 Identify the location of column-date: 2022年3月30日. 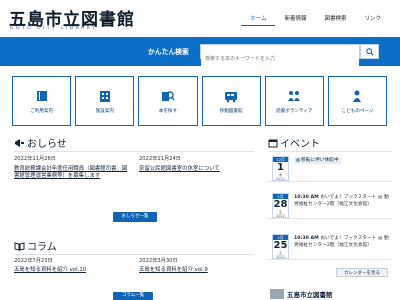
(158, 261).